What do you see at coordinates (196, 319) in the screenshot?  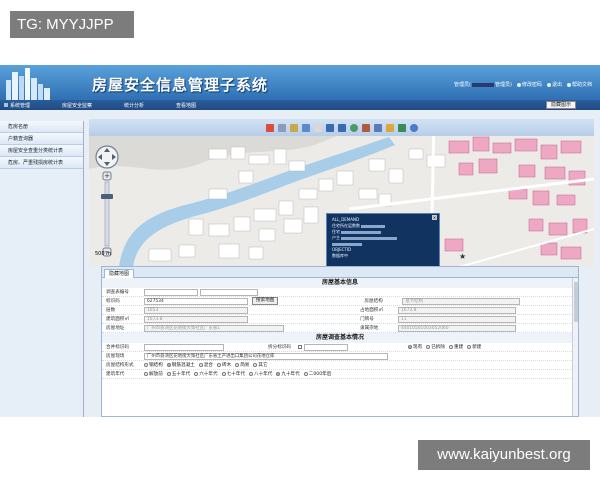 I see `build-area-input: 1673.8` at bounding box center [196, 319].